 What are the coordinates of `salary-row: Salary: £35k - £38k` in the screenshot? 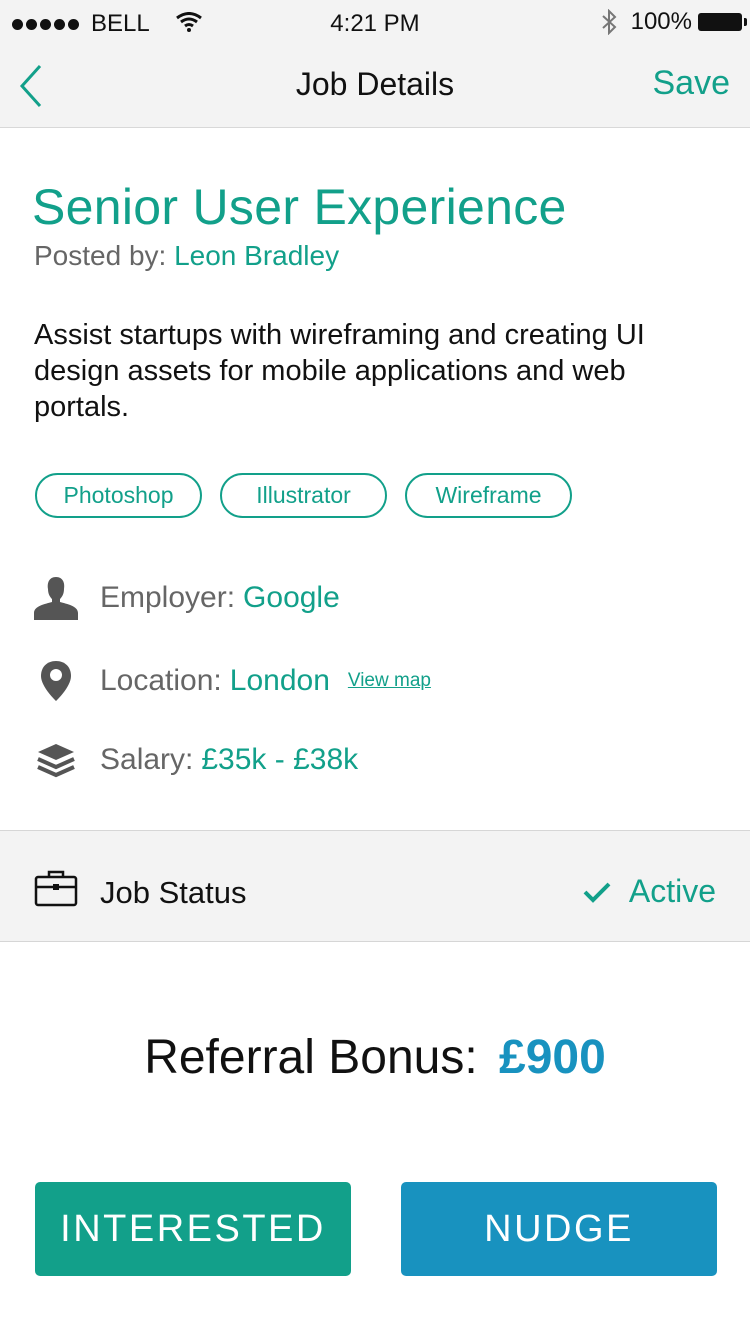 It's located at (195, 760).